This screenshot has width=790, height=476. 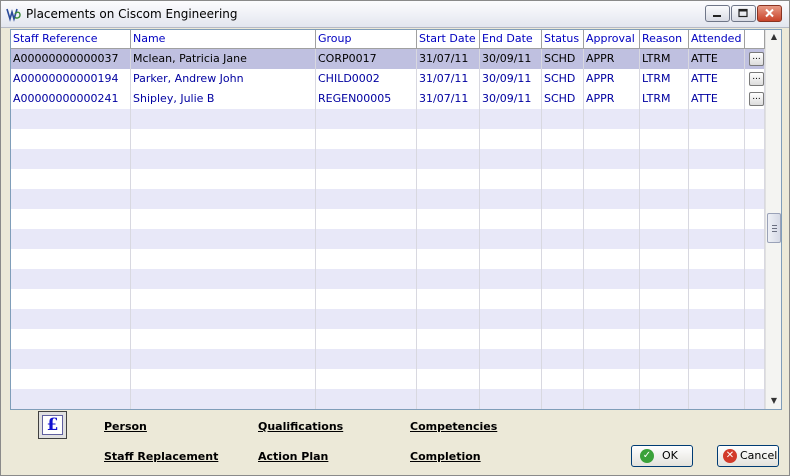 I want to click on minimize-button, so click(x=717, y=13).